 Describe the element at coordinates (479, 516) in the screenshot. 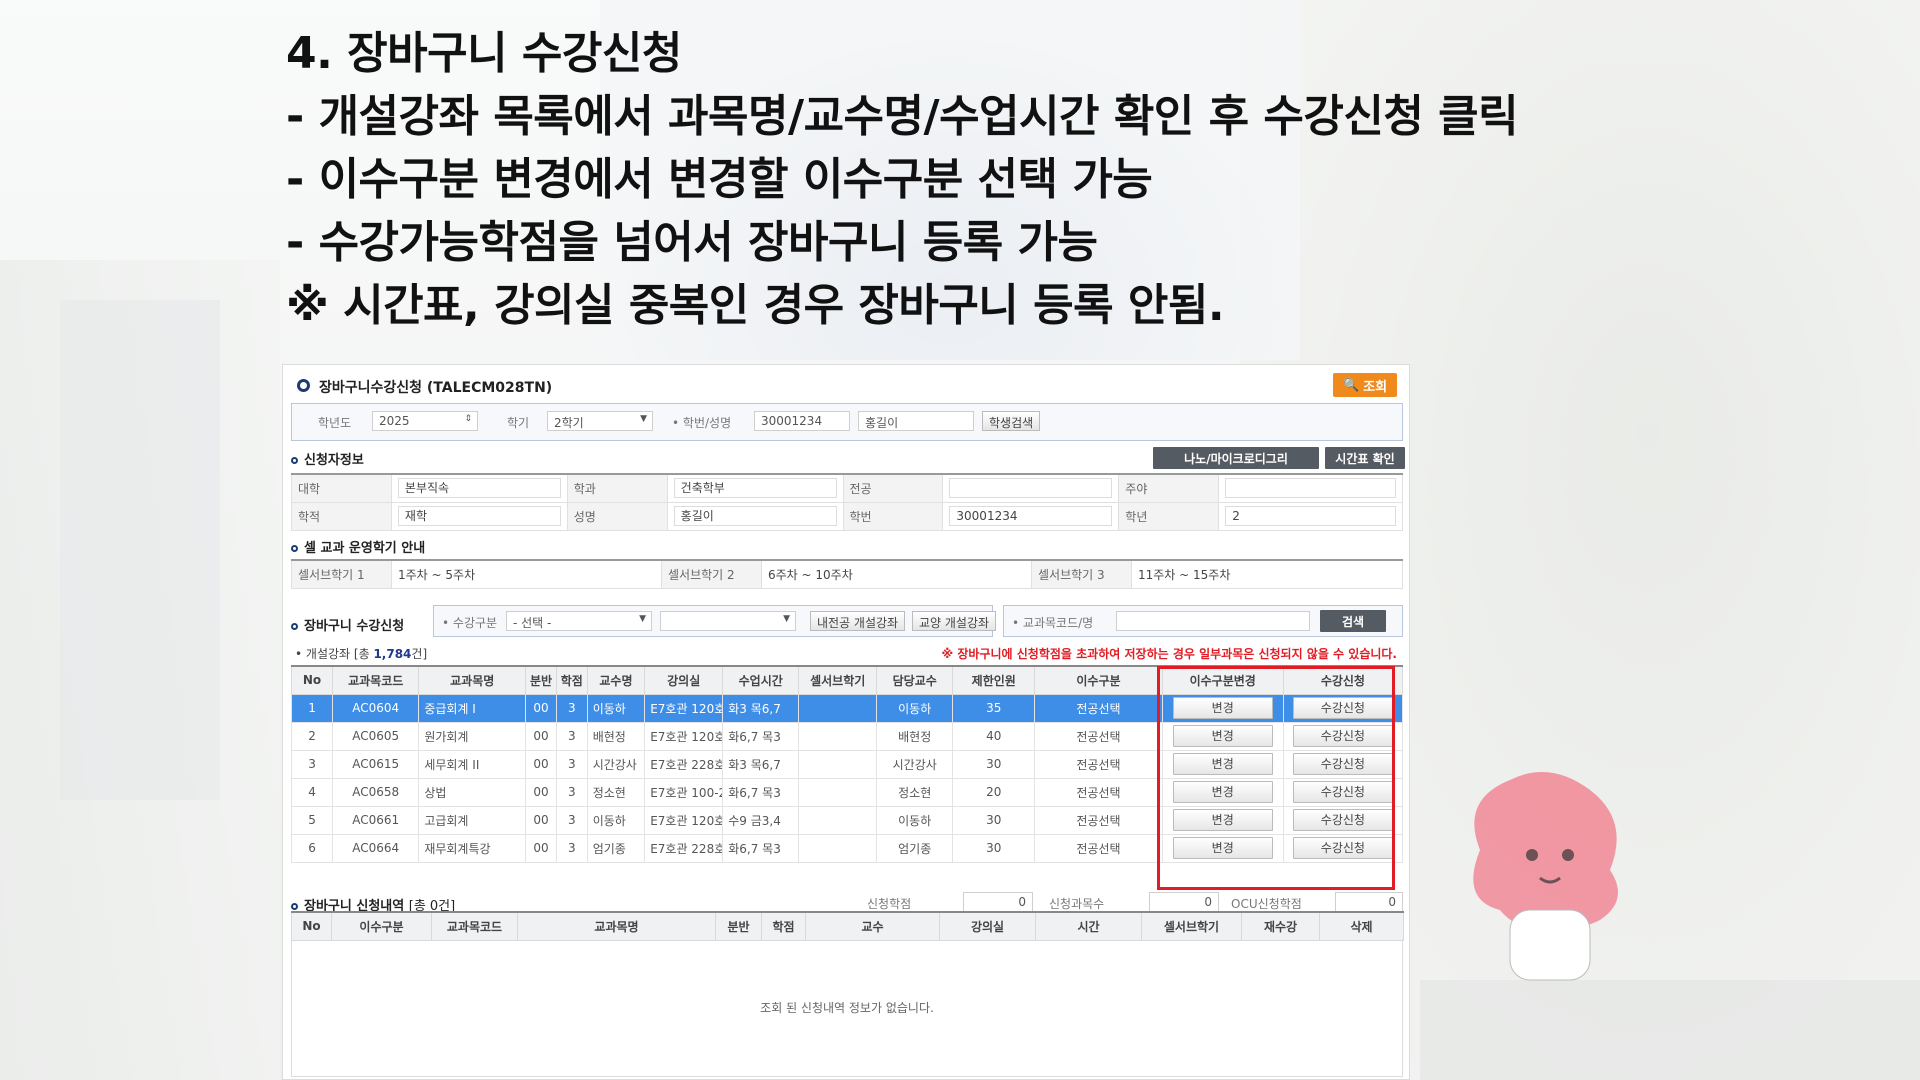

I see `status-value-text: 재학` at that location.